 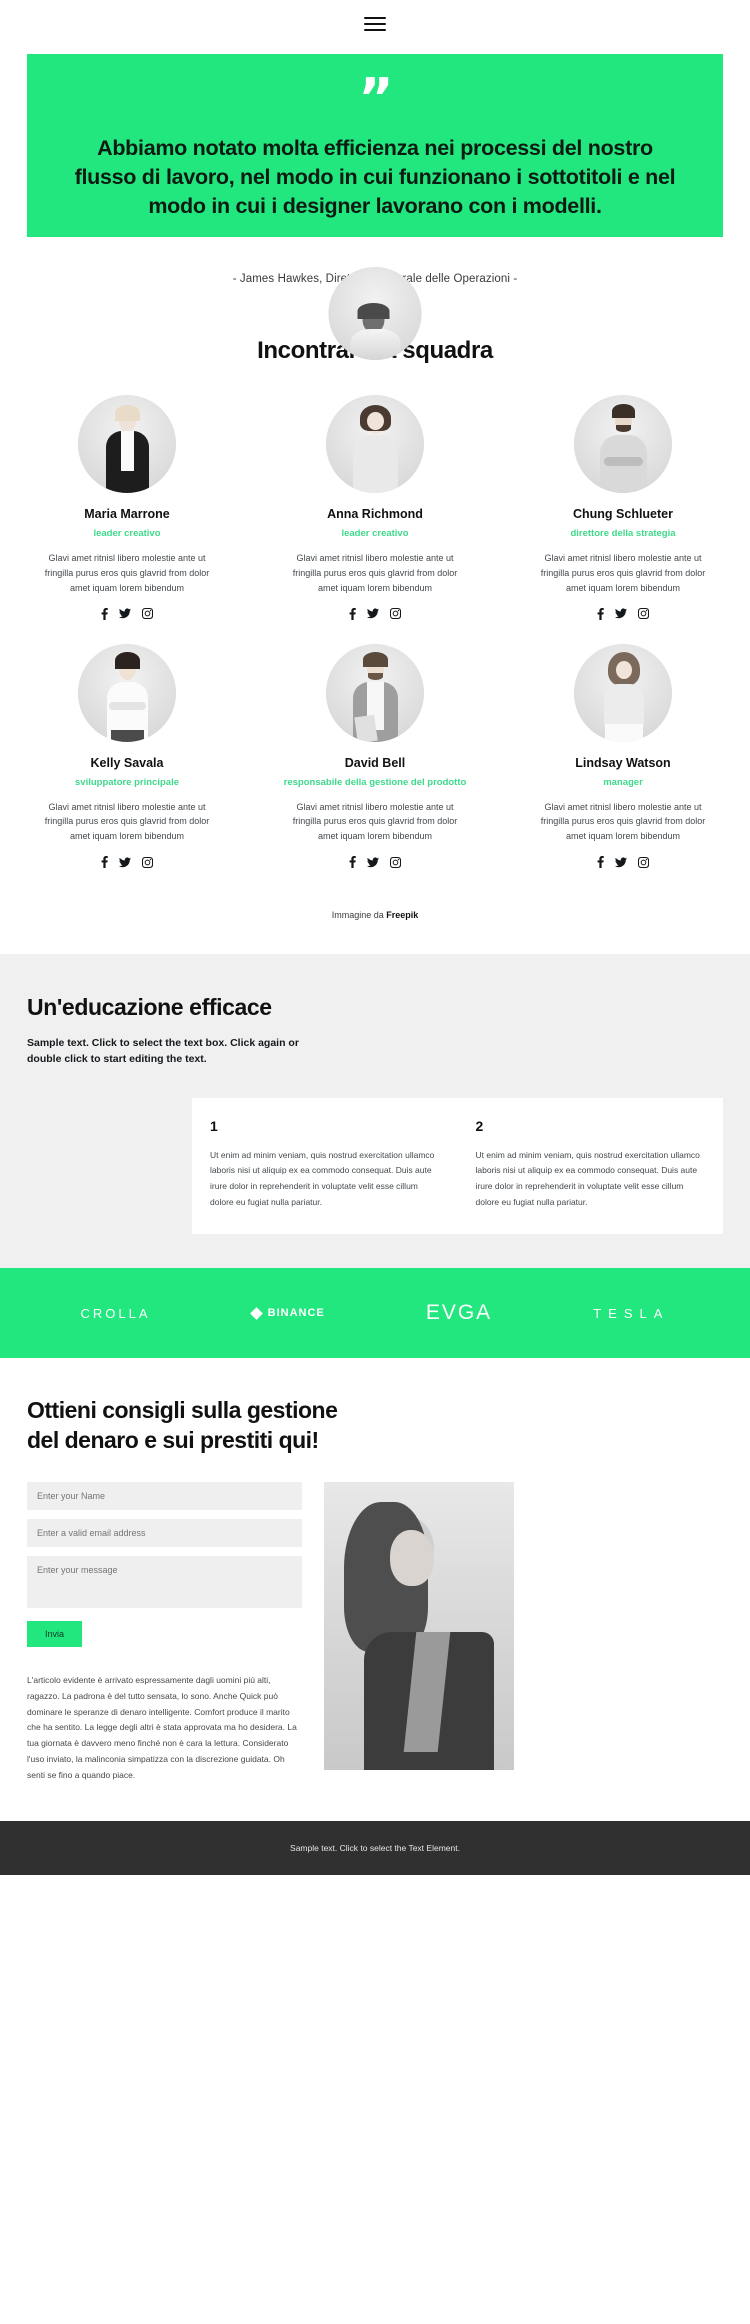 I want to click on logo-crolla: CROLLA, so click(x=115, y=1313).